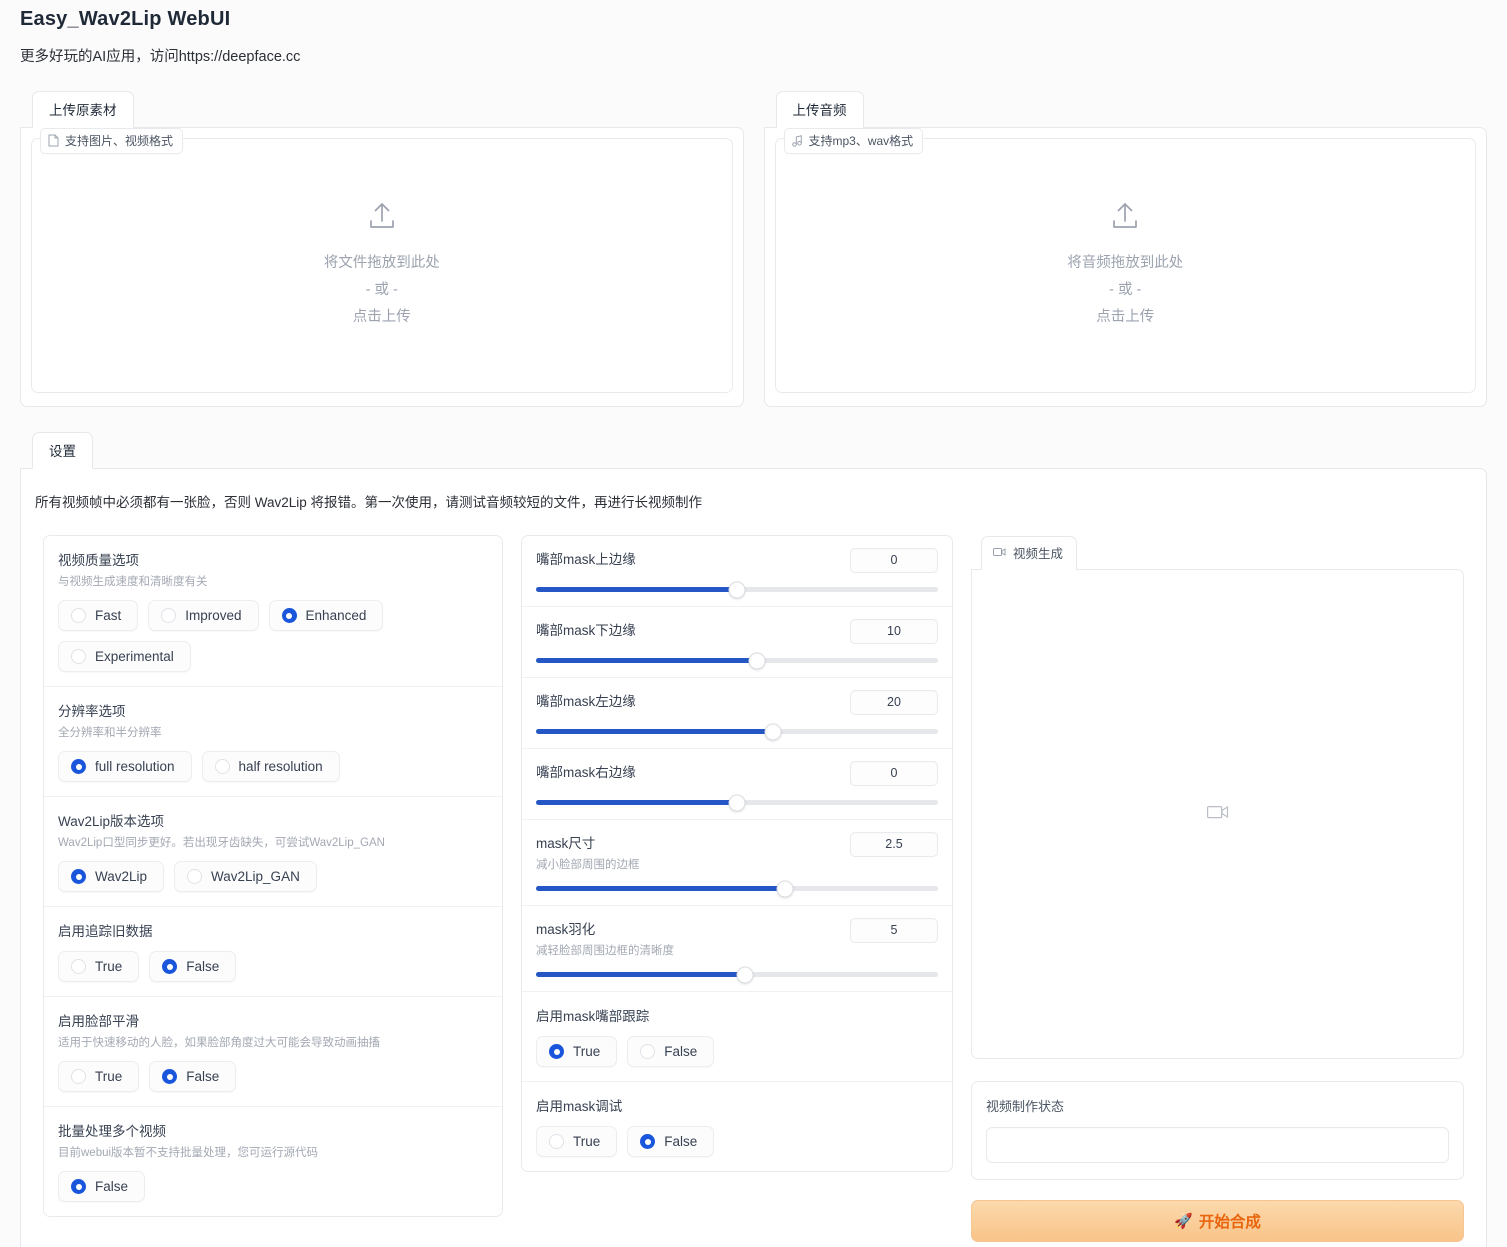 Image resolution: width=1507 pixels, height=1247 pixels. I want to click on upload-media-body: 支持图片、视频格式 将文件拖放到此处 - 或 - 点击上传, so click(382, 267).